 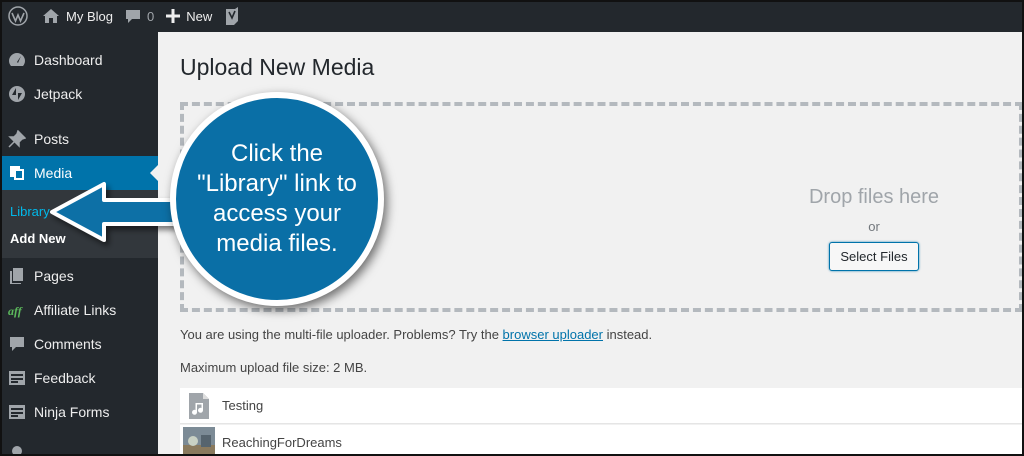 I want to click on site-name-link: My Blog, so click(x=77, y=16).